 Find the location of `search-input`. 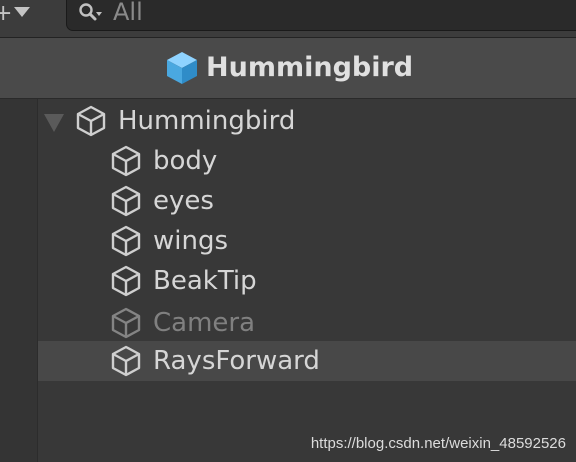

search-input is located at coordinates (263, 13).